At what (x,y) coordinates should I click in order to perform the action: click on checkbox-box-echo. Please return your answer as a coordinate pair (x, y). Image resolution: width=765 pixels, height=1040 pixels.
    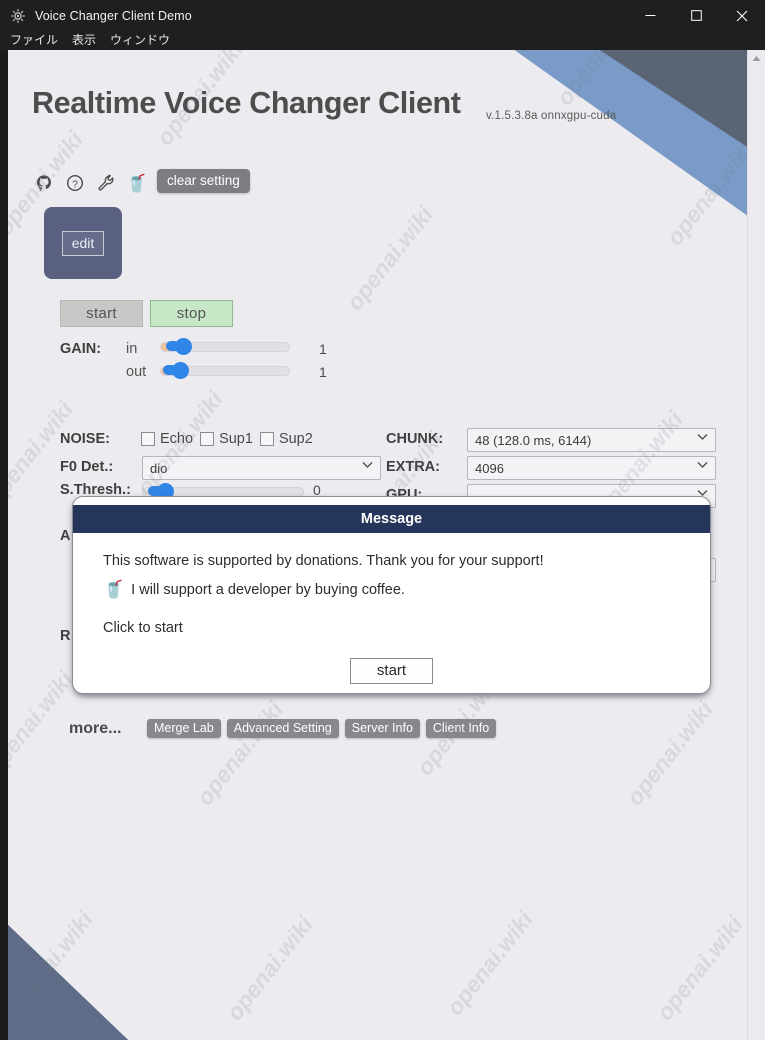
    Looking at the image, I should click on (148, 439).